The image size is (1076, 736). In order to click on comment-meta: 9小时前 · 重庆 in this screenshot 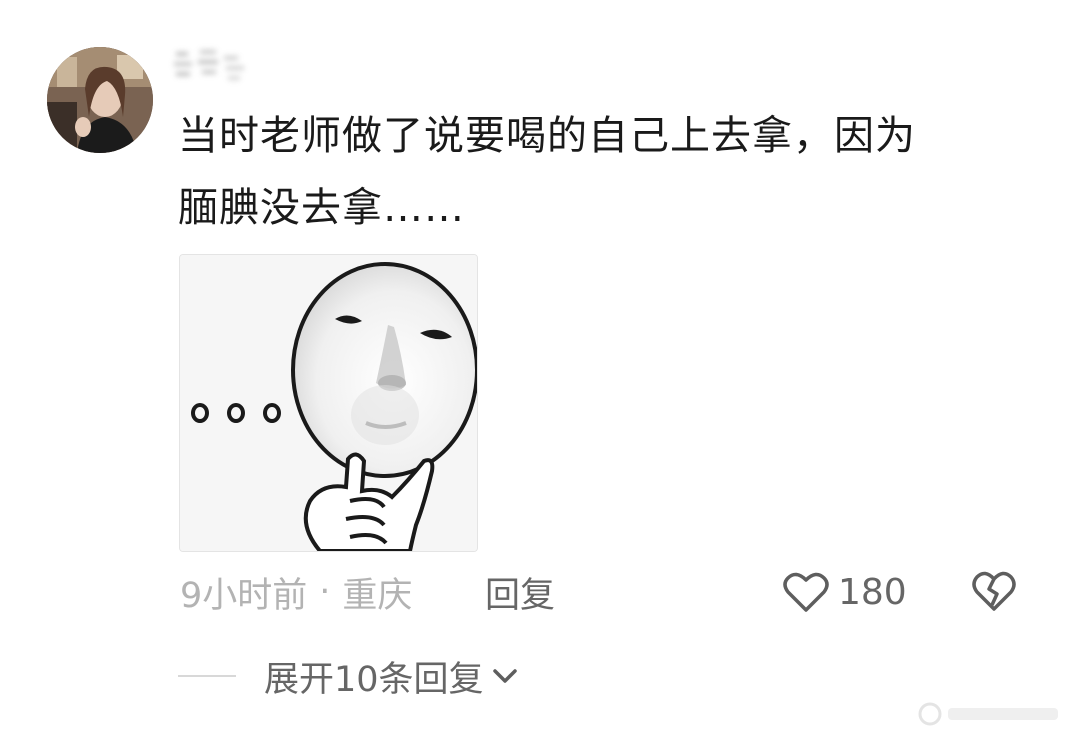, I will do `click(296, 592)`.